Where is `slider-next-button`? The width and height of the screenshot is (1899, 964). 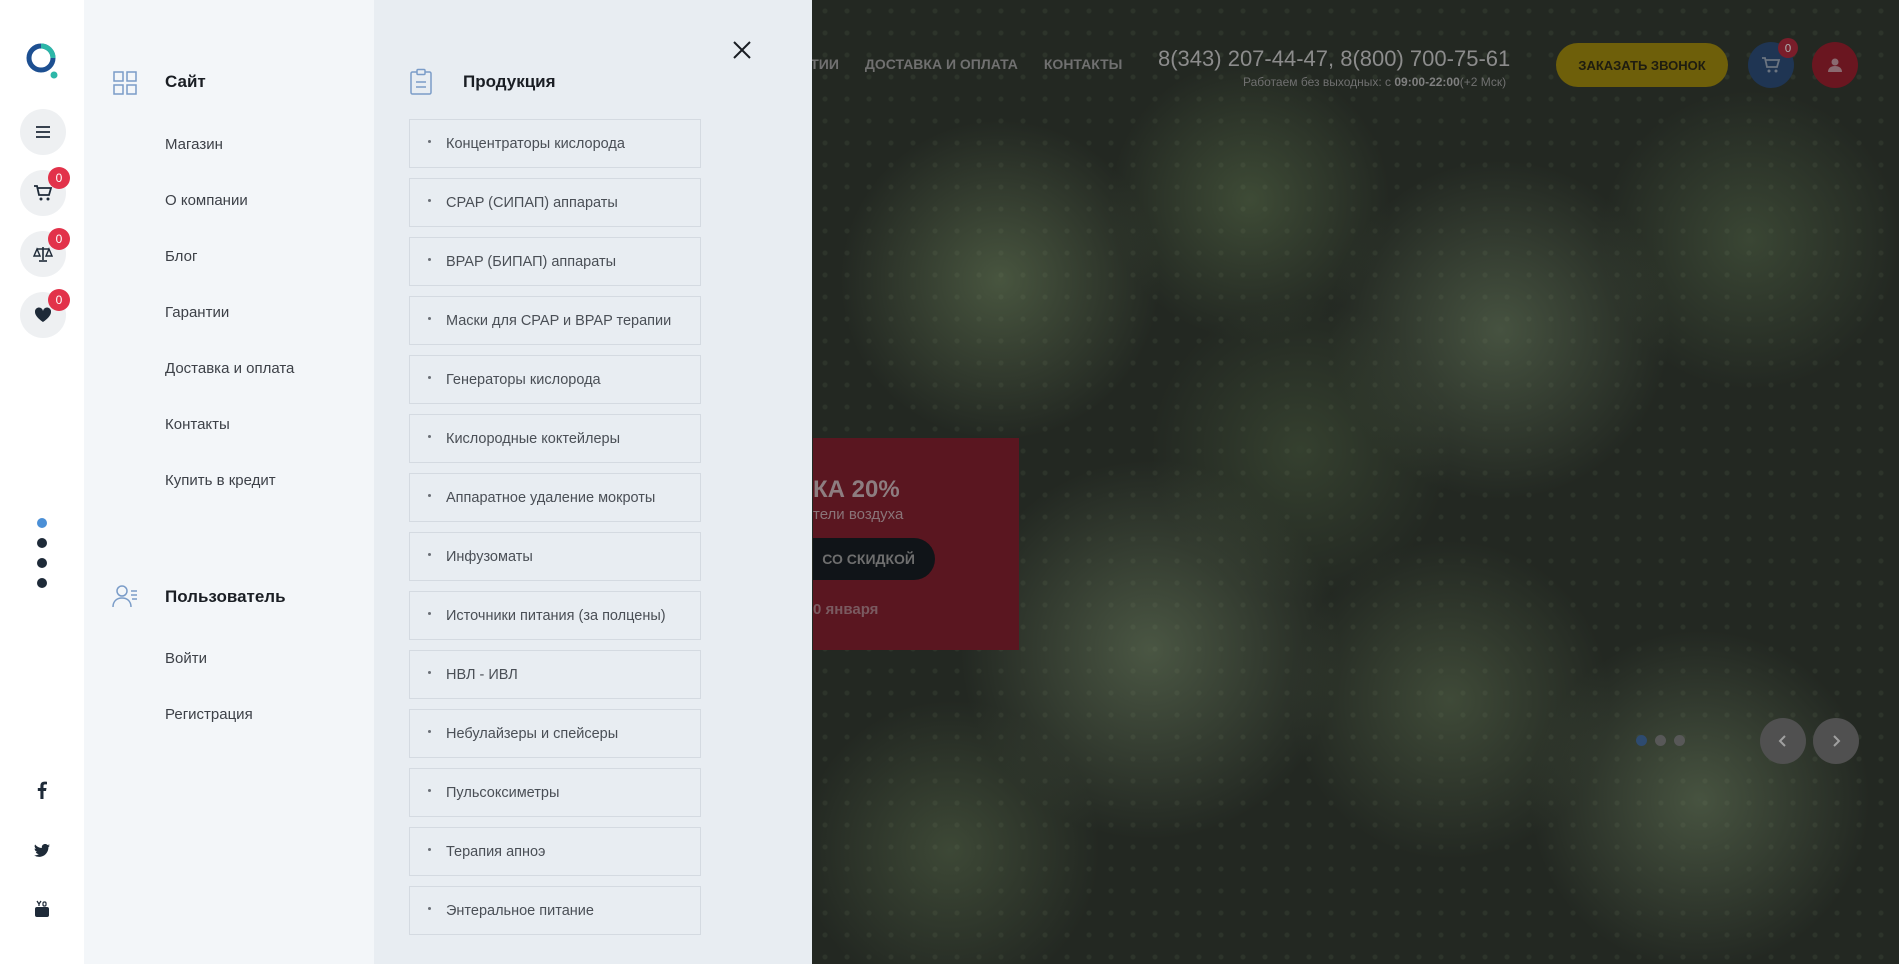 slider-next-button is located at coordinates (1836, 741).